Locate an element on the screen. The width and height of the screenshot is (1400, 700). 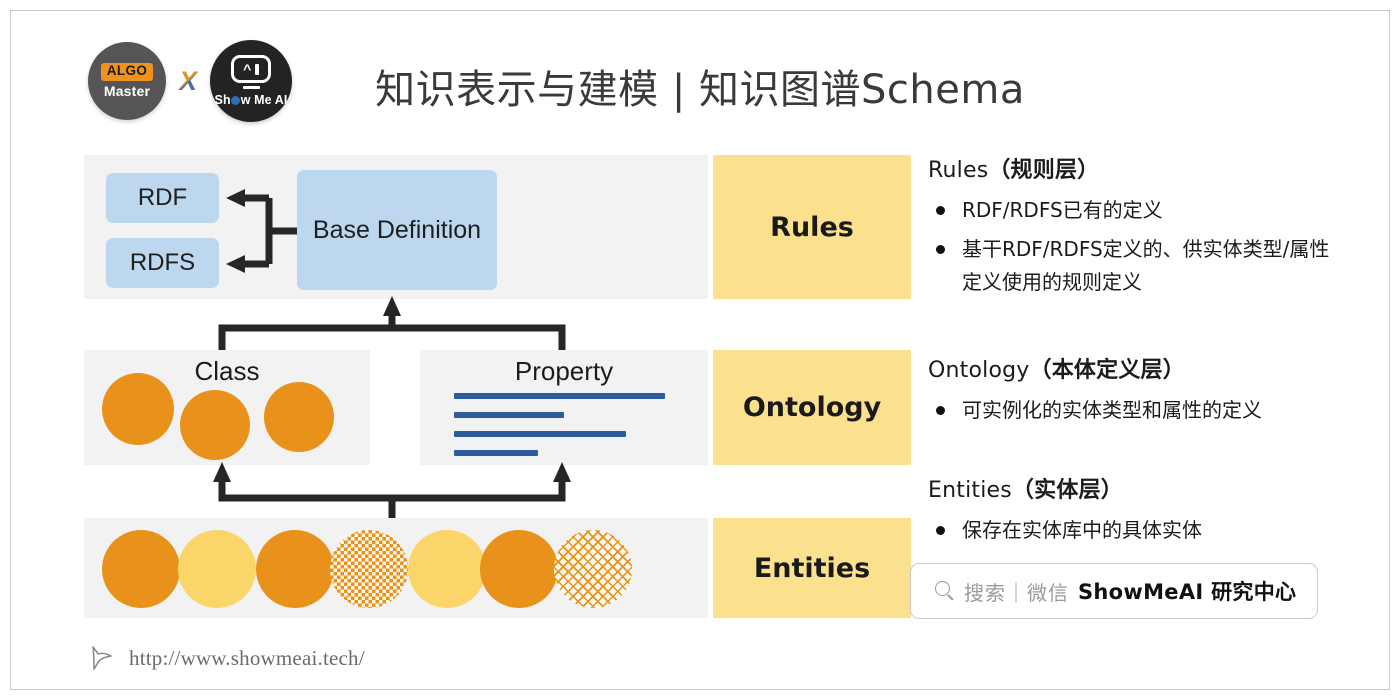
layer-label-ontology: Ontology is located at coordinates (812, 407).